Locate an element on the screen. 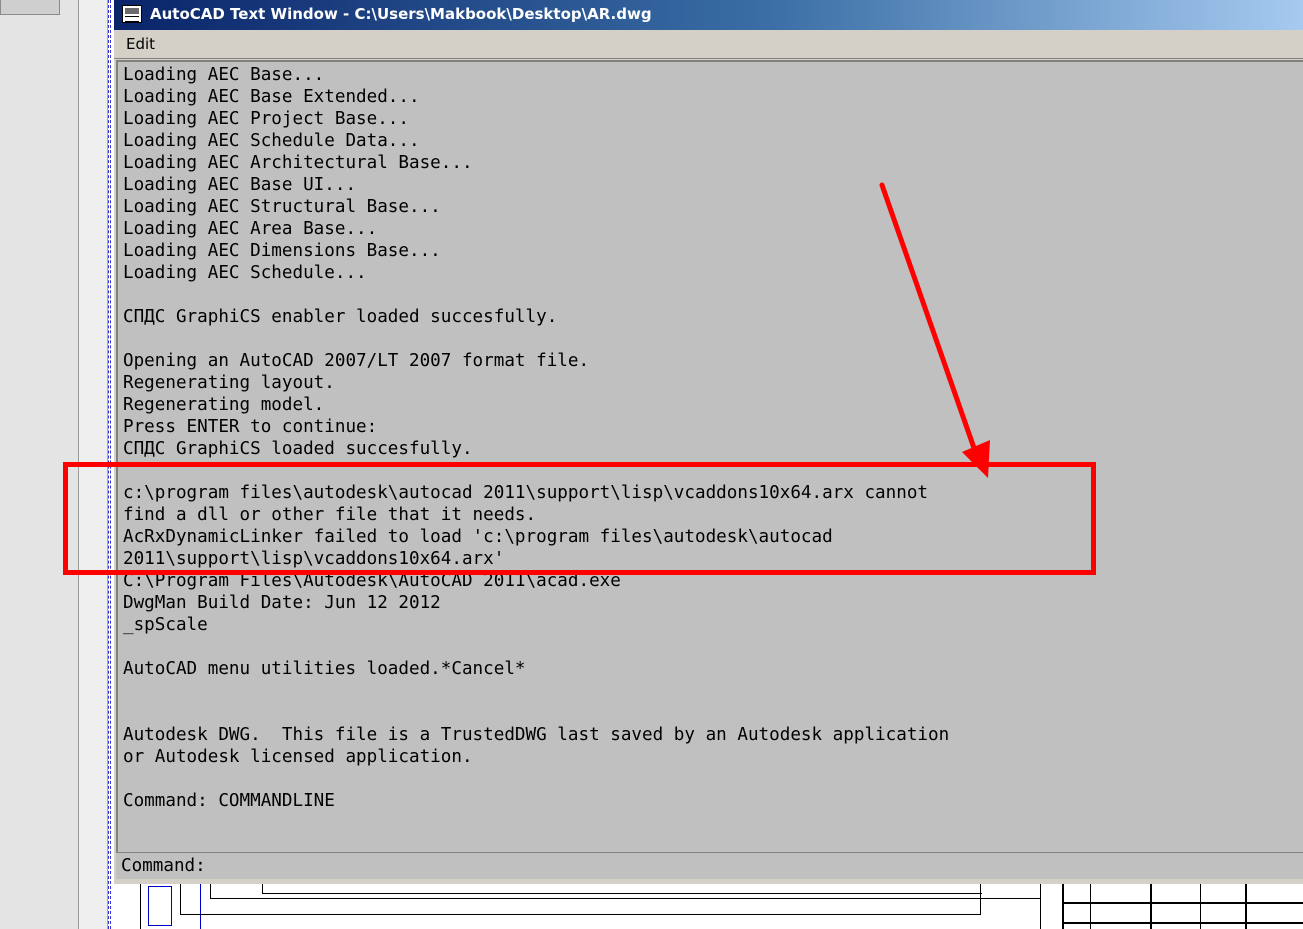 This screenshot has height=929, width=1303. annotation-arrow-icon is located at coordinates (934, 330).